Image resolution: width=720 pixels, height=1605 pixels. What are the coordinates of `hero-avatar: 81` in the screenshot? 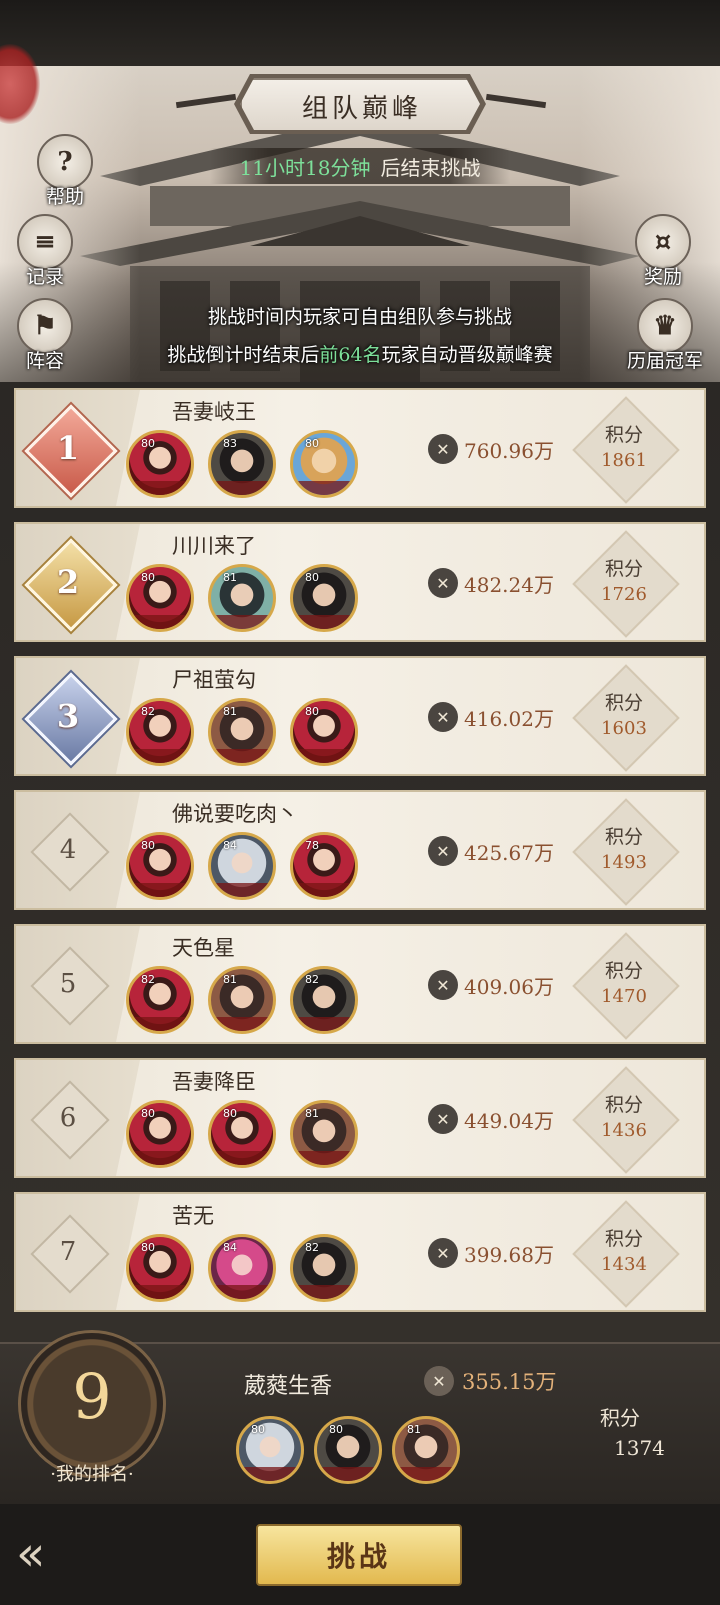 It's located at (324, 1134).